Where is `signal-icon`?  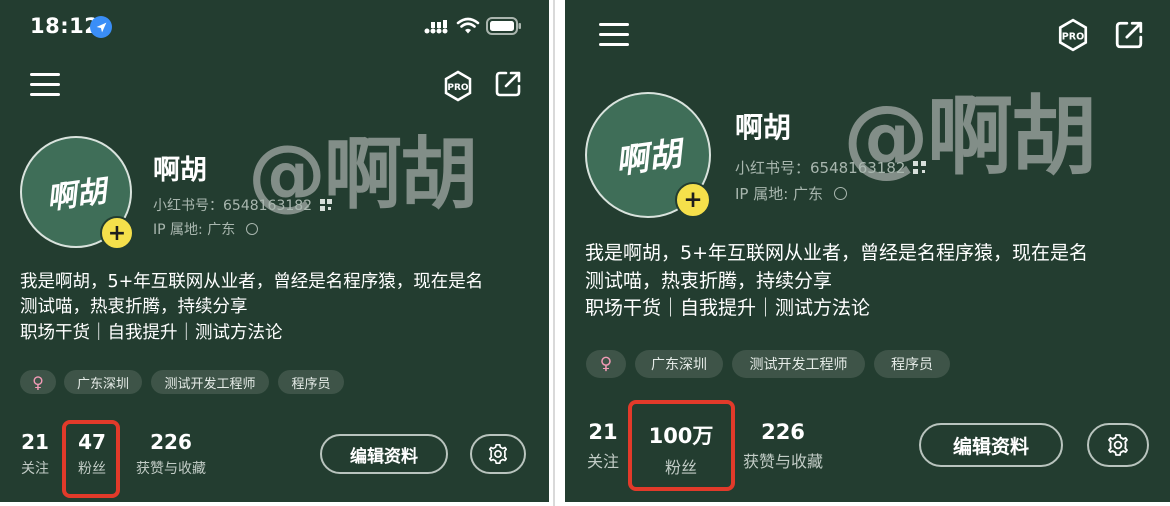
signal-icon is located at coordinates (437, 27).